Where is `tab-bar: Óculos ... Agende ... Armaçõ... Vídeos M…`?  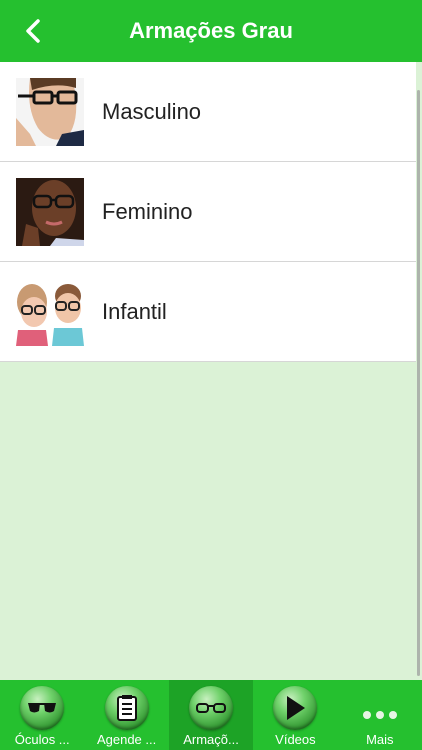 tab-bar: Óculos ... Agende ... Armaçõ... Vídeos M… is located at coordinates (211, 715).